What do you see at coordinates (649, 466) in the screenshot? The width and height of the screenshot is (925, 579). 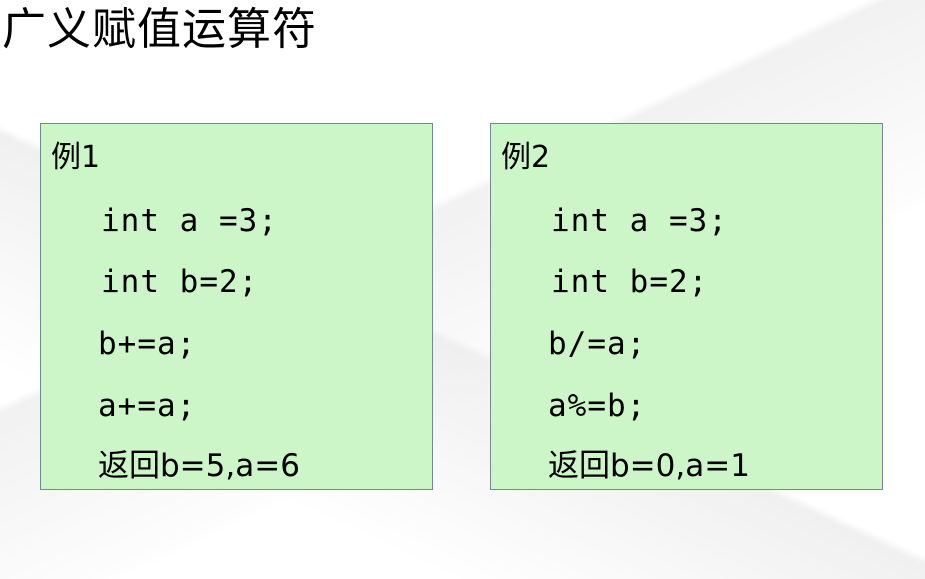 I see `result-line: 返回b=0,a=1` at bounding box center [649, 466].